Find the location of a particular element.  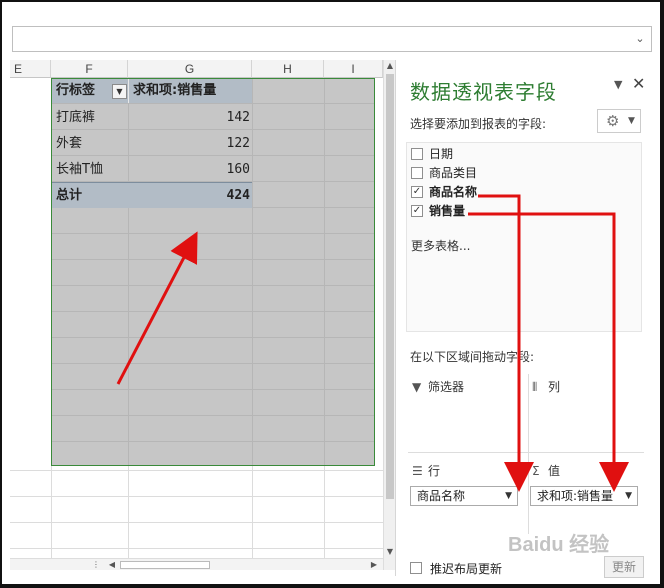

values-area: Σ值 求和项:销售量 ▼ is located at coordinates (585, 494).